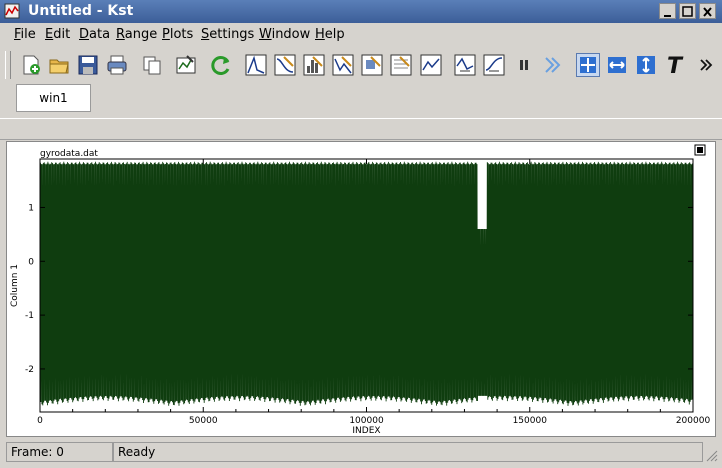 The image size is (722, 468). I want to click on menu-plots: Plots, so click(177, 34).